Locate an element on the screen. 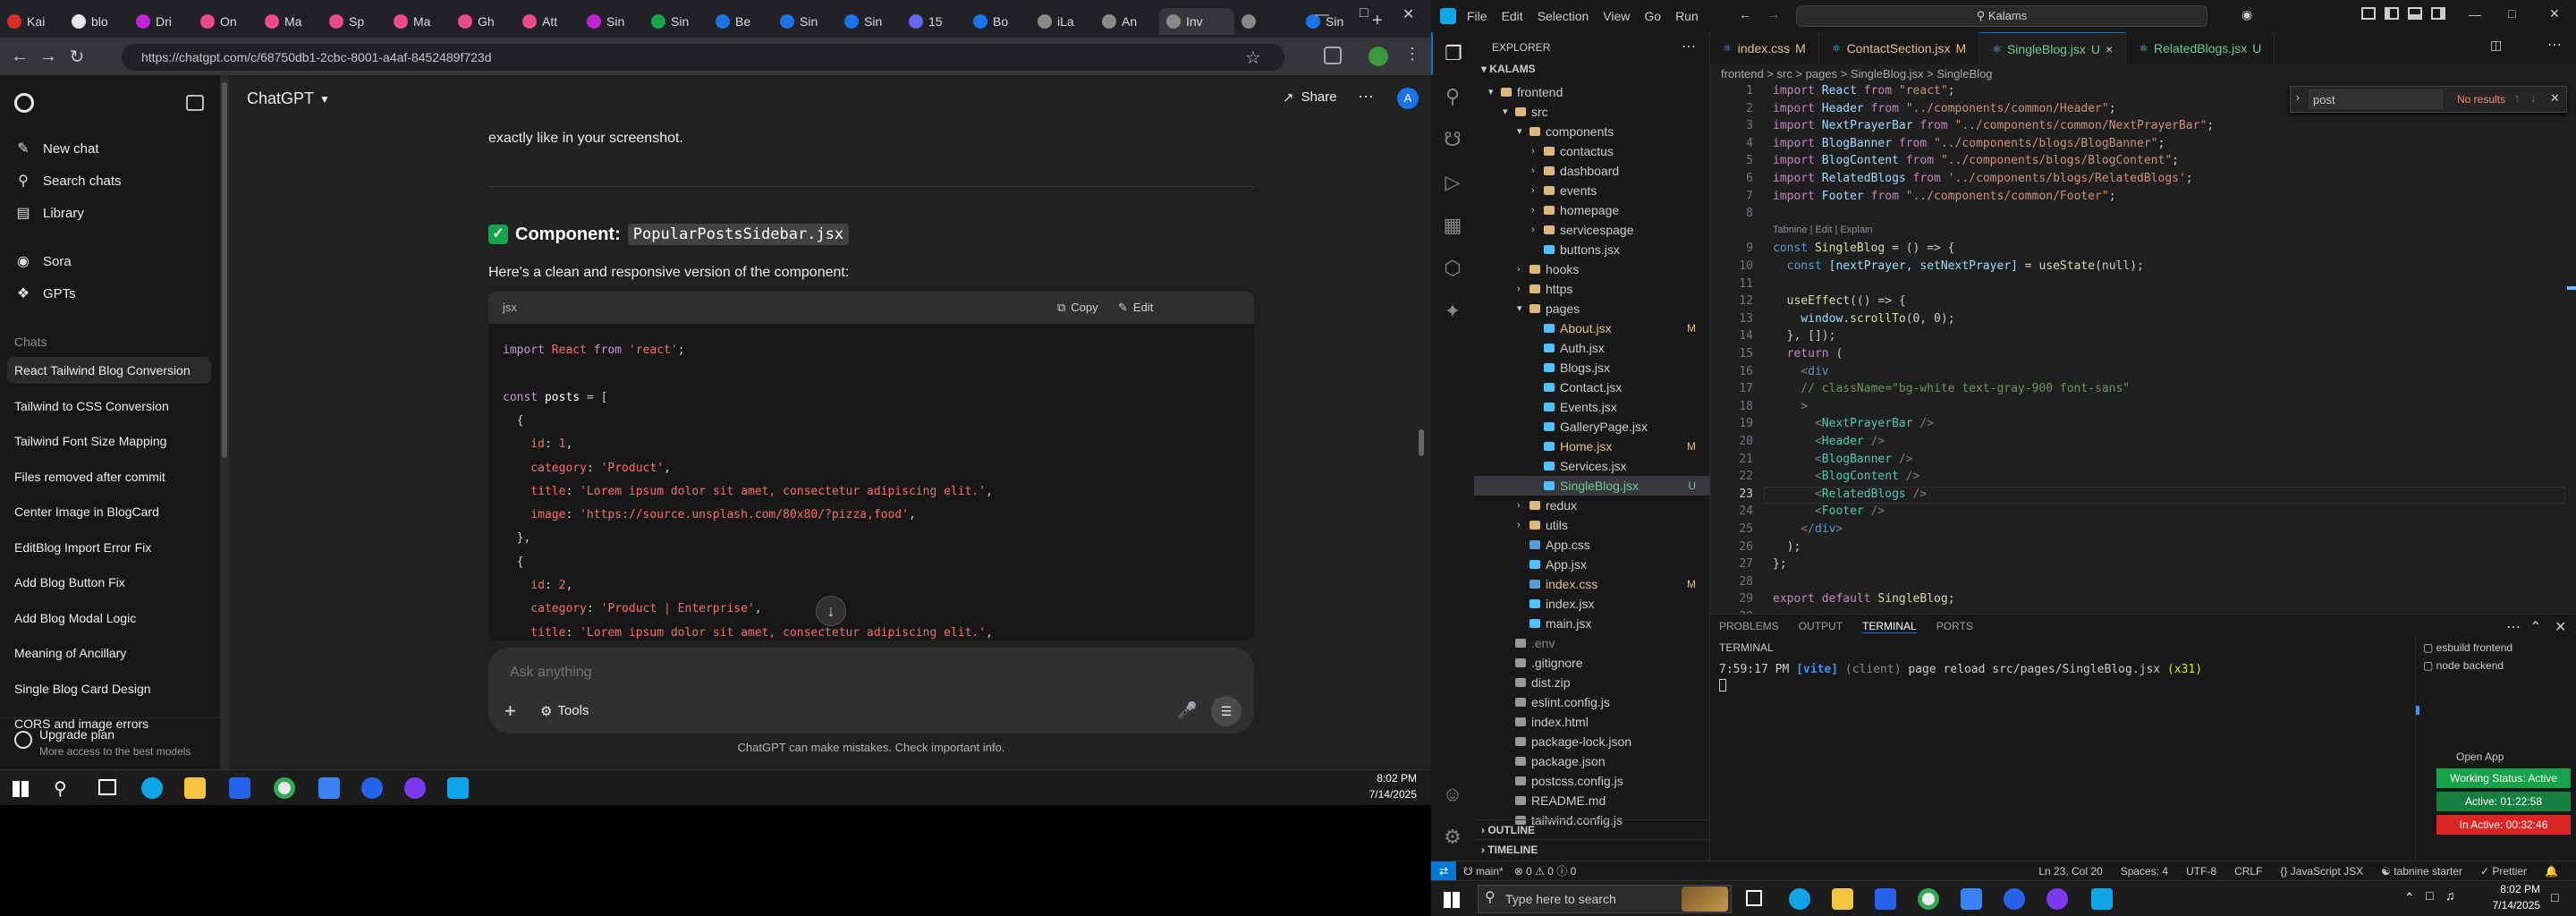 This screenshot has width=2576, height=916. sidebar-scrollbar-thumb is located at coordinates (224, 270).